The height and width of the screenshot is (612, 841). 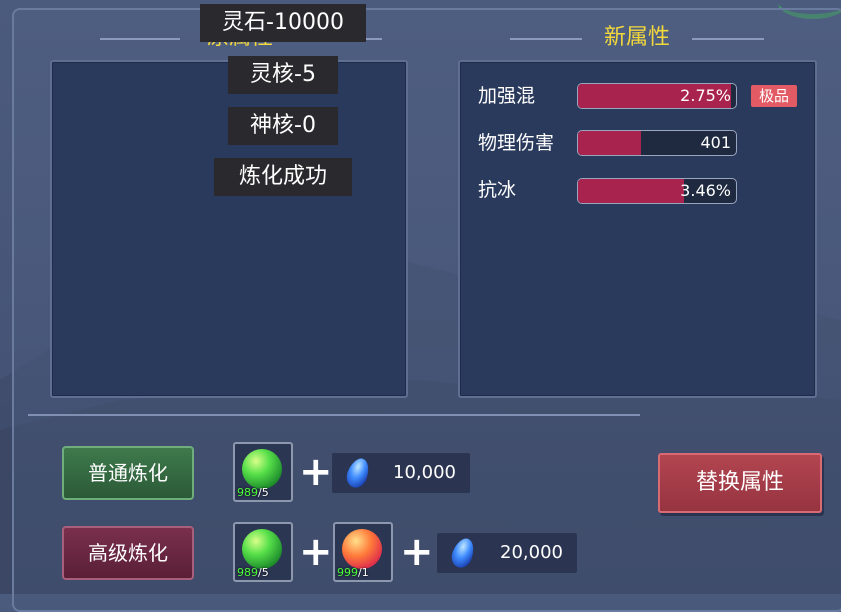 I want to click on attribute-label: 加强混, so click(x=507, y=96).